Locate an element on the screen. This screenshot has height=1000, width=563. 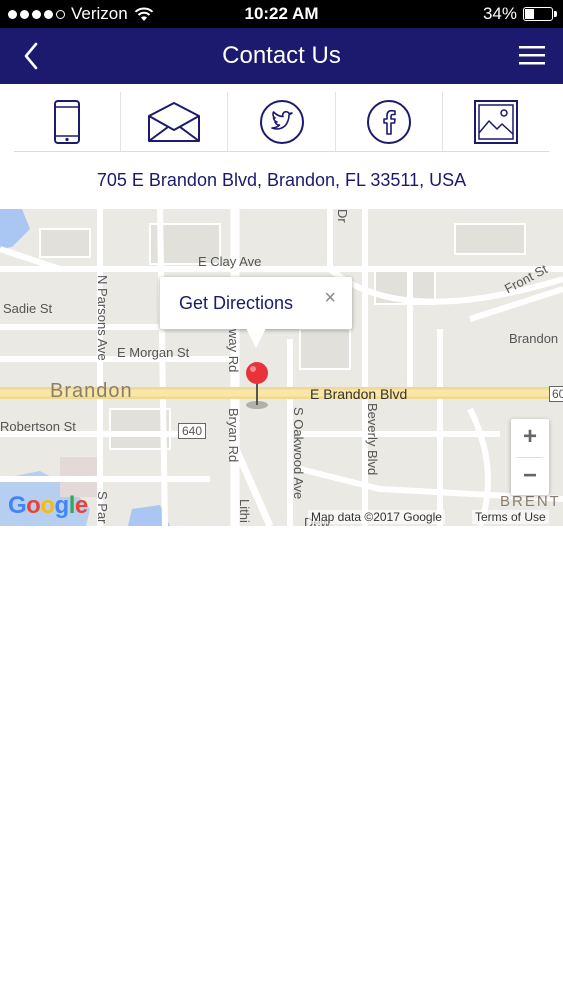
map-label-robertson-st: Robertson St is located at coordinates (38, 426).